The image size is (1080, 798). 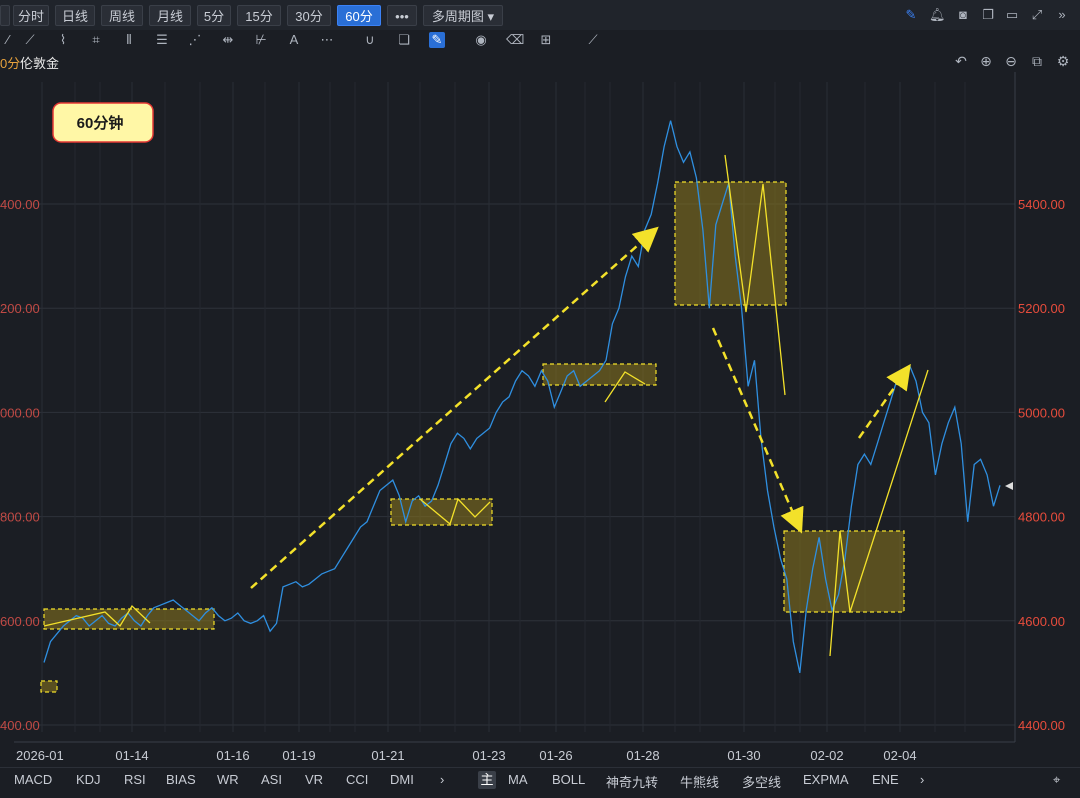 What do you see at coordinates (327, 40) in the screenshot?
I see `more-tools-icon: ⋯` at bounding box center [327, 40].